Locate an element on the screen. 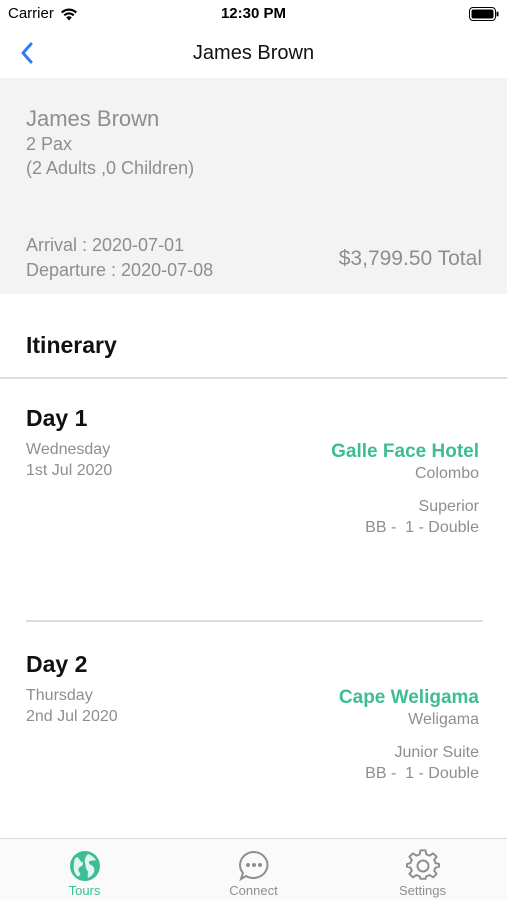 The height and width of the screenshot is (900, 507). navigation-bar: James Brown is located at coordinates (253, 53).